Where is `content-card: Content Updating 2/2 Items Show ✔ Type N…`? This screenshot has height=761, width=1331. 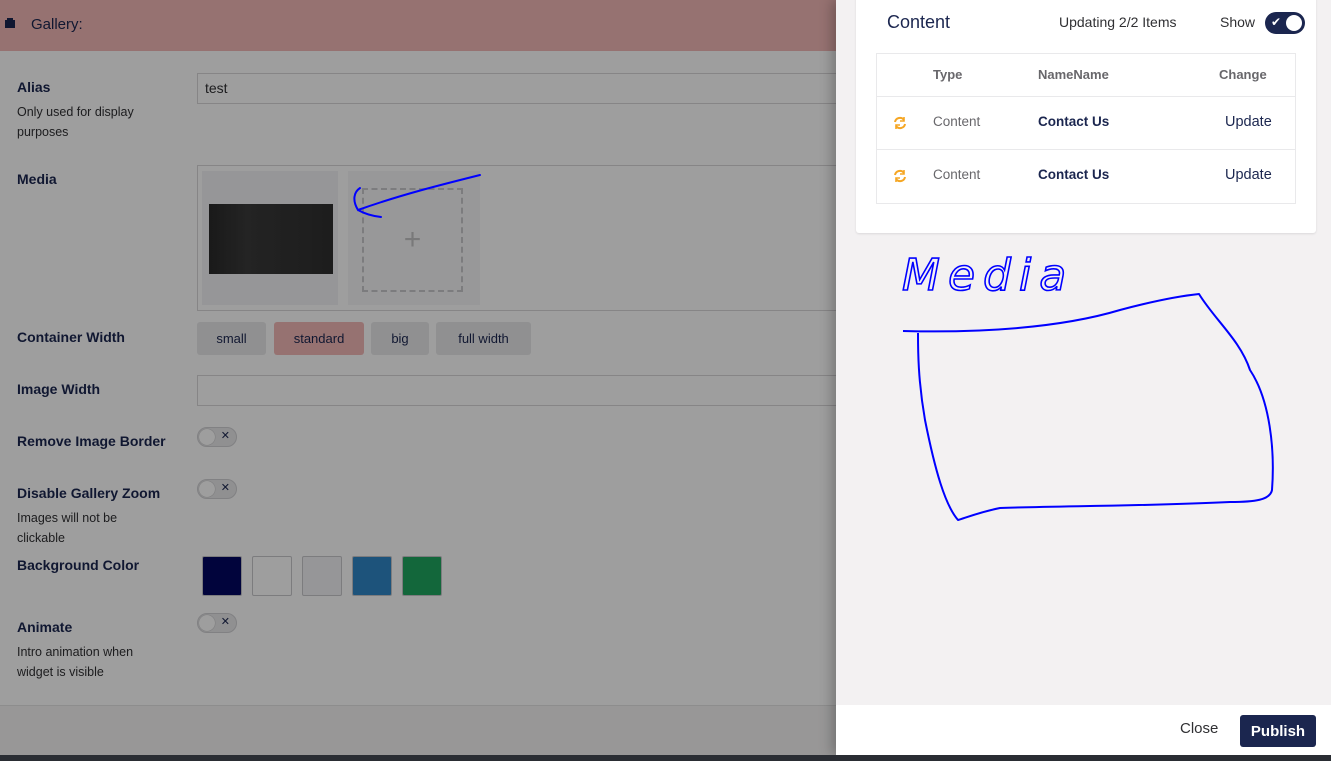
content-card: Content Updating 2/2 Items Show ✔ Type N… is located at coordinates (1086, 116).